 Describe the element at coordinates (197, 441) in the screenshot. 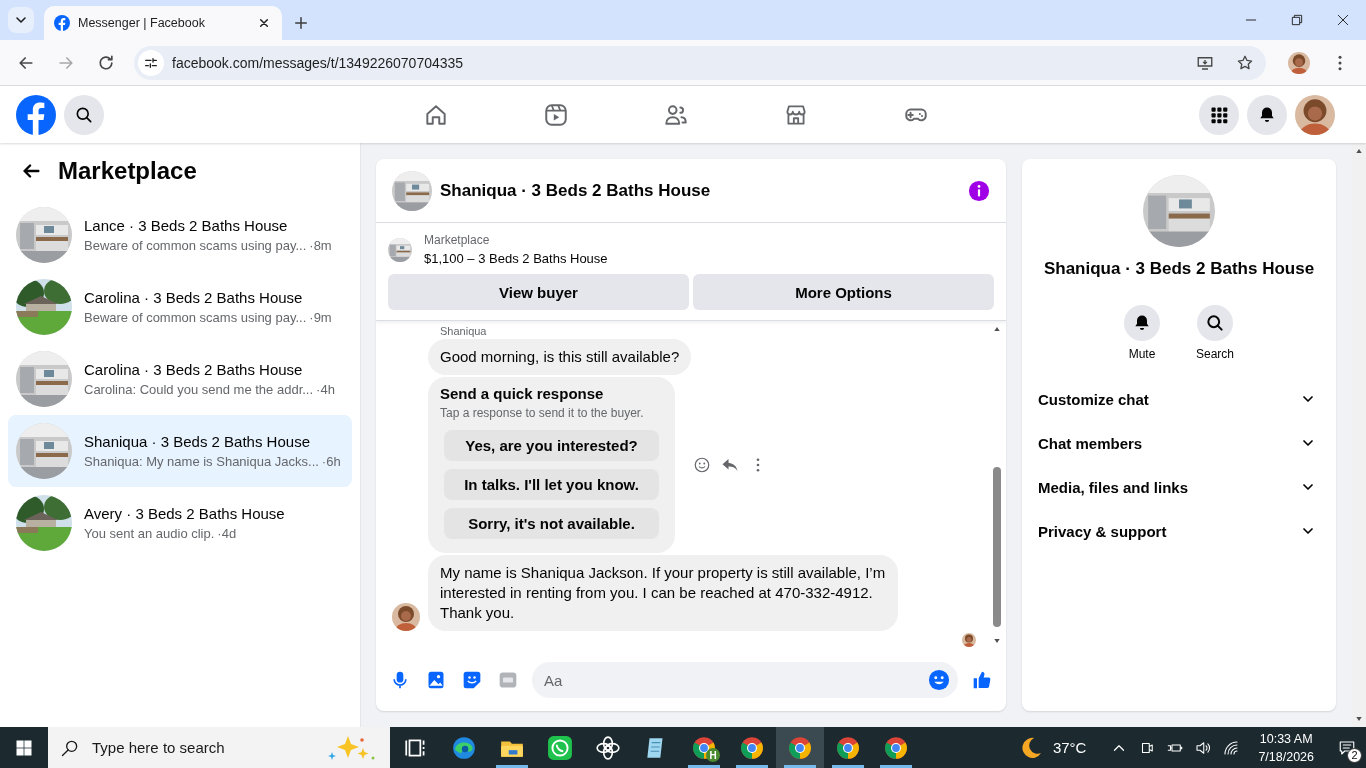

I see `conversation-name: Shaniqua · 3 Beds 2 Baths House` at that location.